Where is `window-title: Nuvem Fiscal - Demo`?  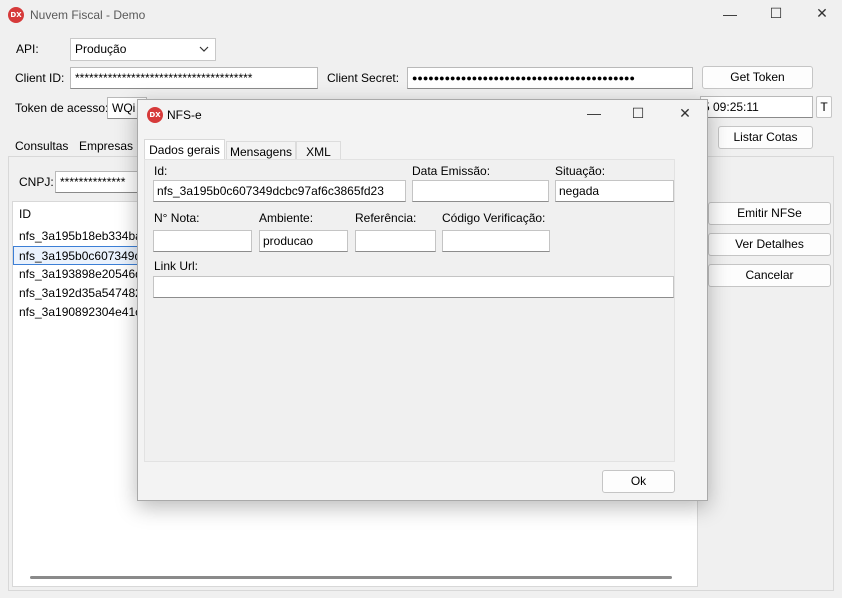
window-title: Nuvem Fiscal - Demo is located at coordinates (88, 15).